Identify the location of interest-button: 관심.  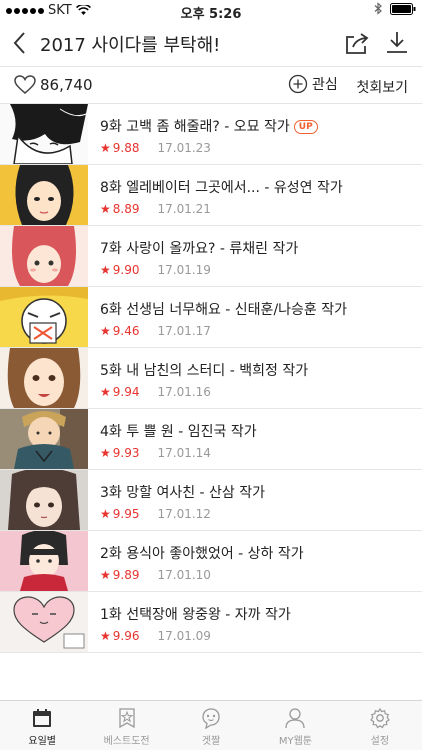
(313, 84).